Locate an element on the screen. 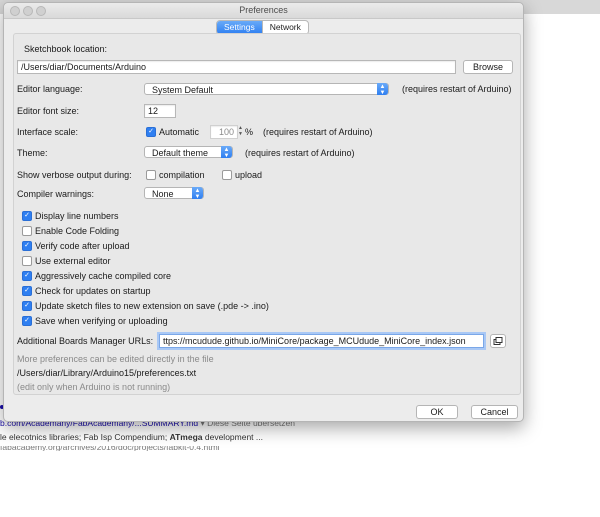 The height and width of the screenshot is (517, 600). option-label: Aggressively cache compiled core is located at coordinates (103, 276).